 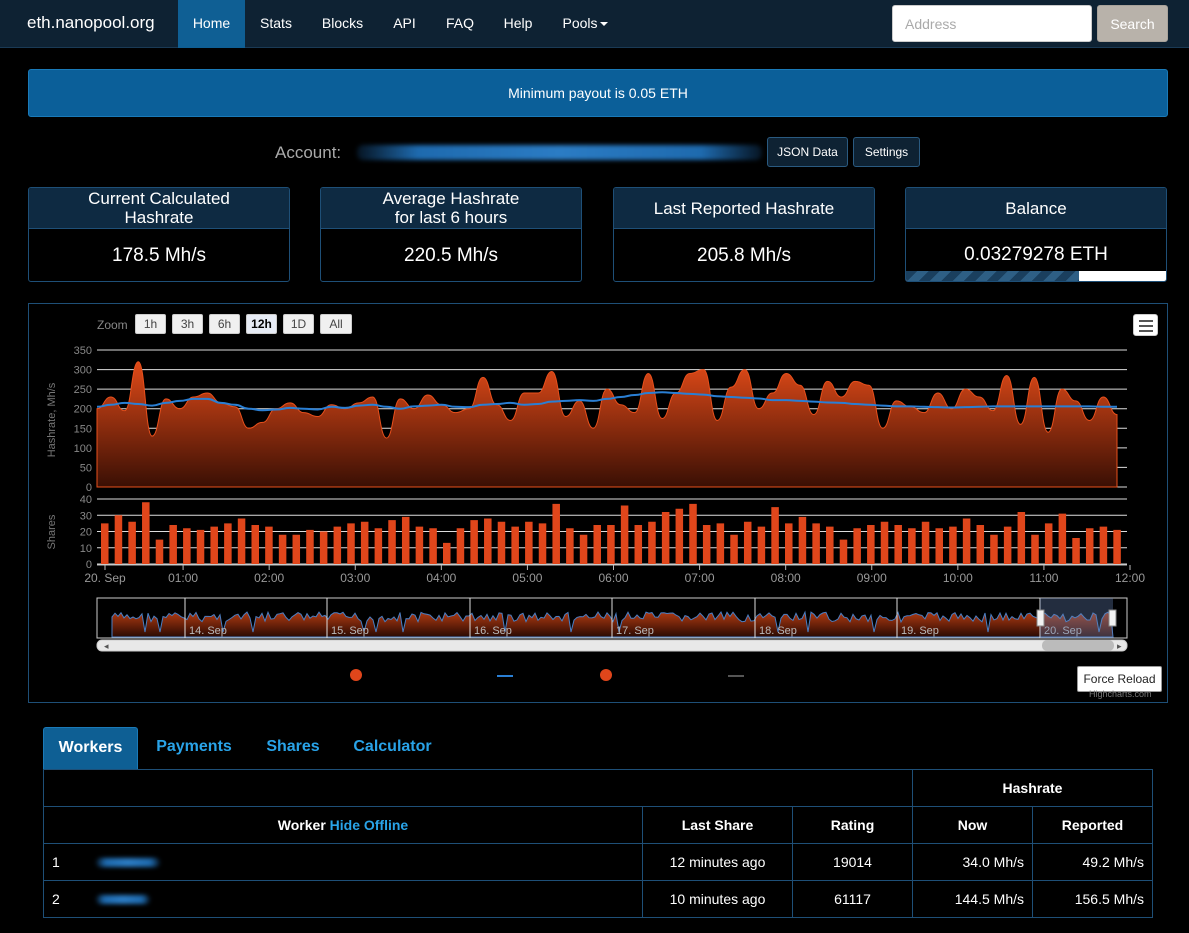 I want to click on reported-header: Reported, so click(x=1092, y=825).